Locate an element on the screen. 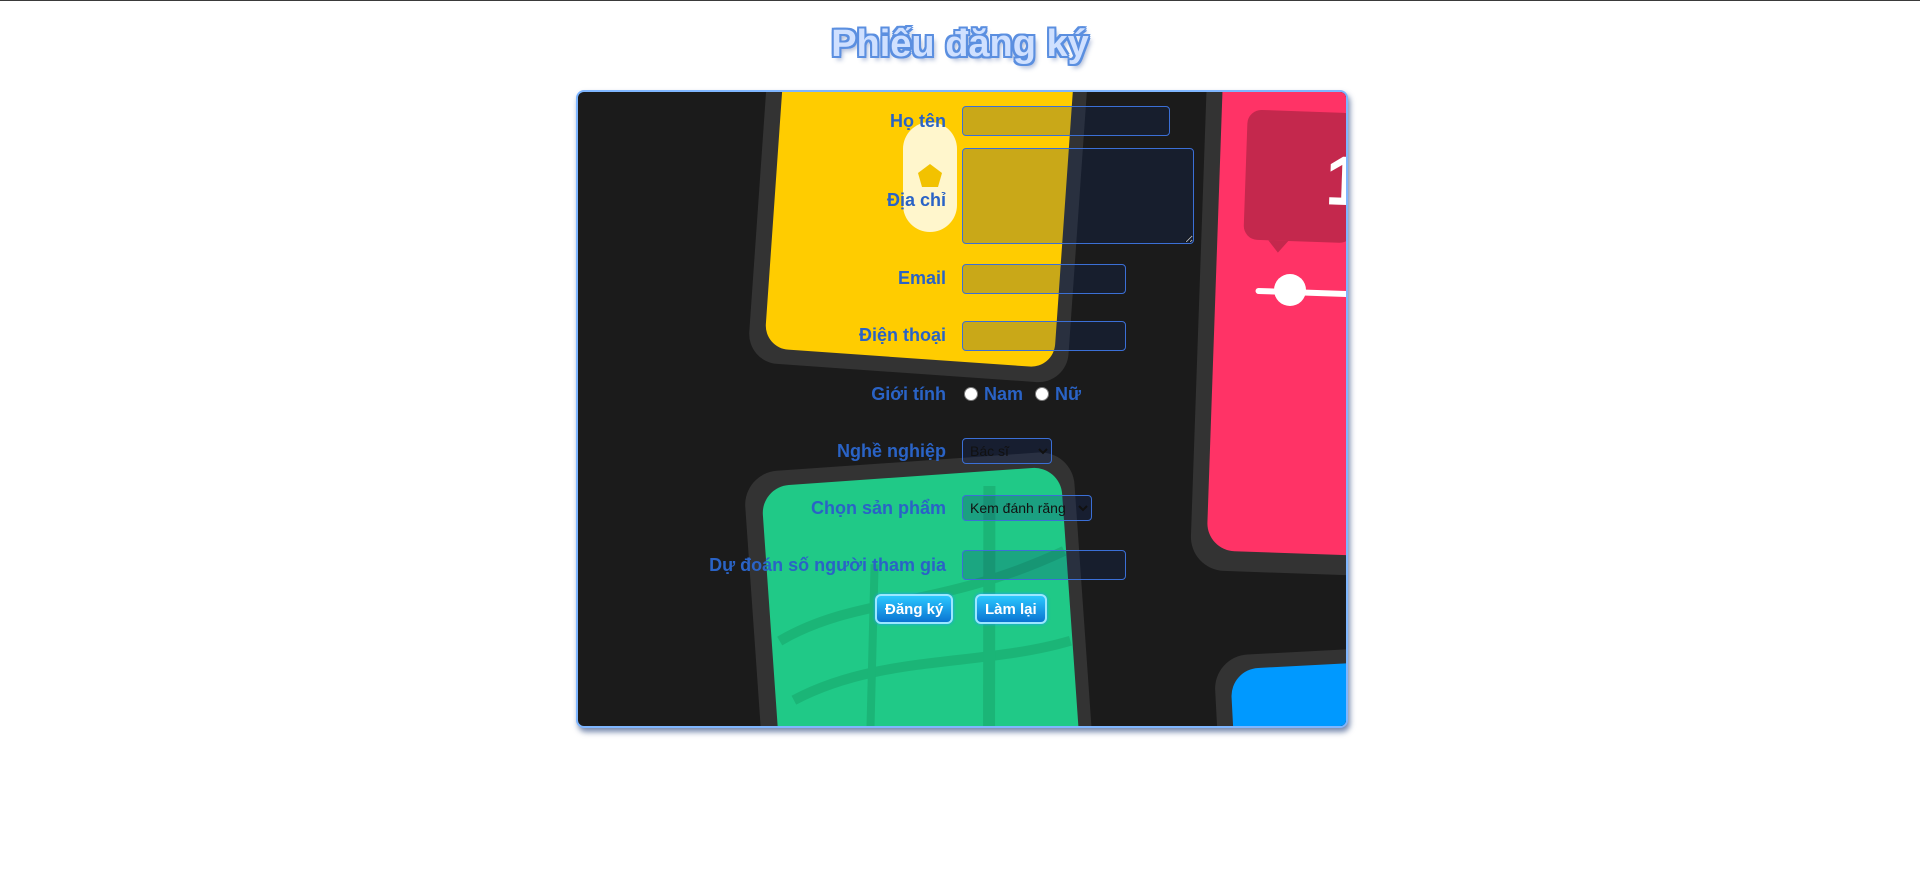 The width and height of the screenshot is (1920, 896). product-label: Chọn sản phẩm is located at coordinates (878, 508).